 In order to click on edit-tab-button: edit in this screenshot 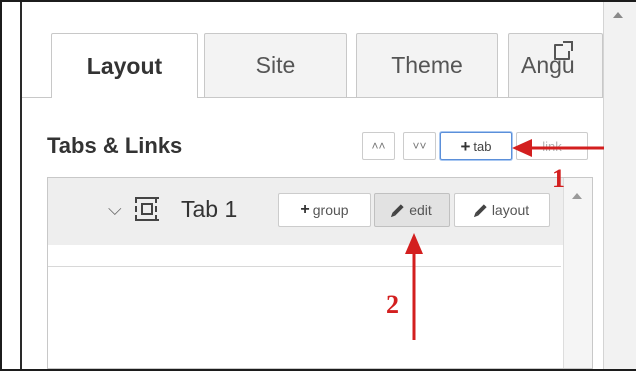, I will do `click(412, 210)`.